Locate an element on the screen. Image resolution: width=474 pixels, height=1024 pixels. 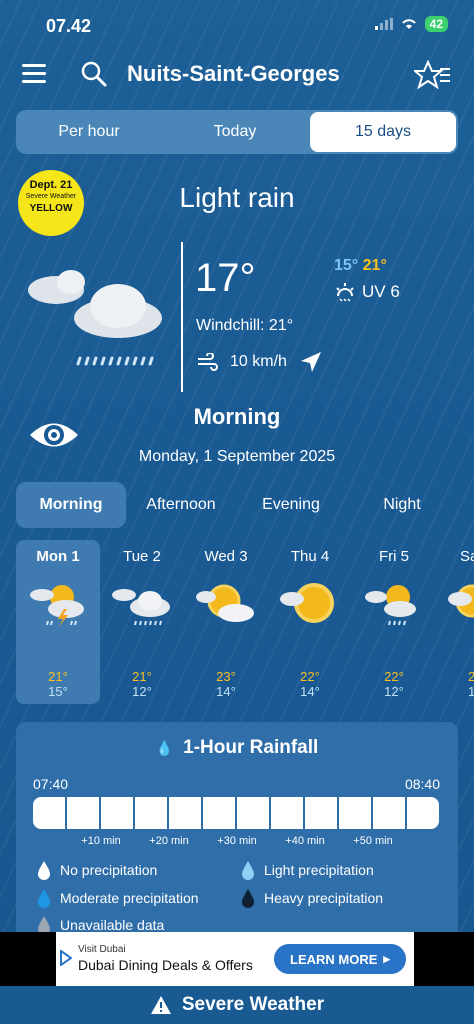
storm-icon is located at coordinates (58, 604).